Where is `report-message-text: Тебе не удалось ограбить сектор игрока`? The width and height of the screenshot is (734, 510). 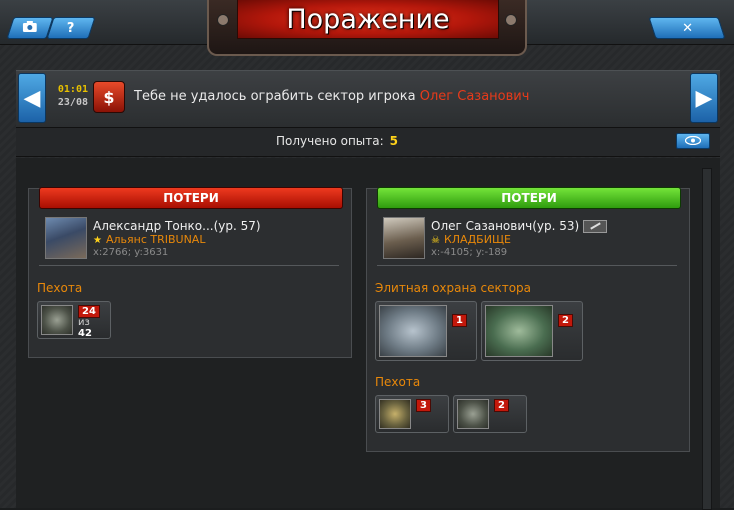
report-message-text: Тебе не удалось ограбить сектор игрока is located at coordinates (277, 96).